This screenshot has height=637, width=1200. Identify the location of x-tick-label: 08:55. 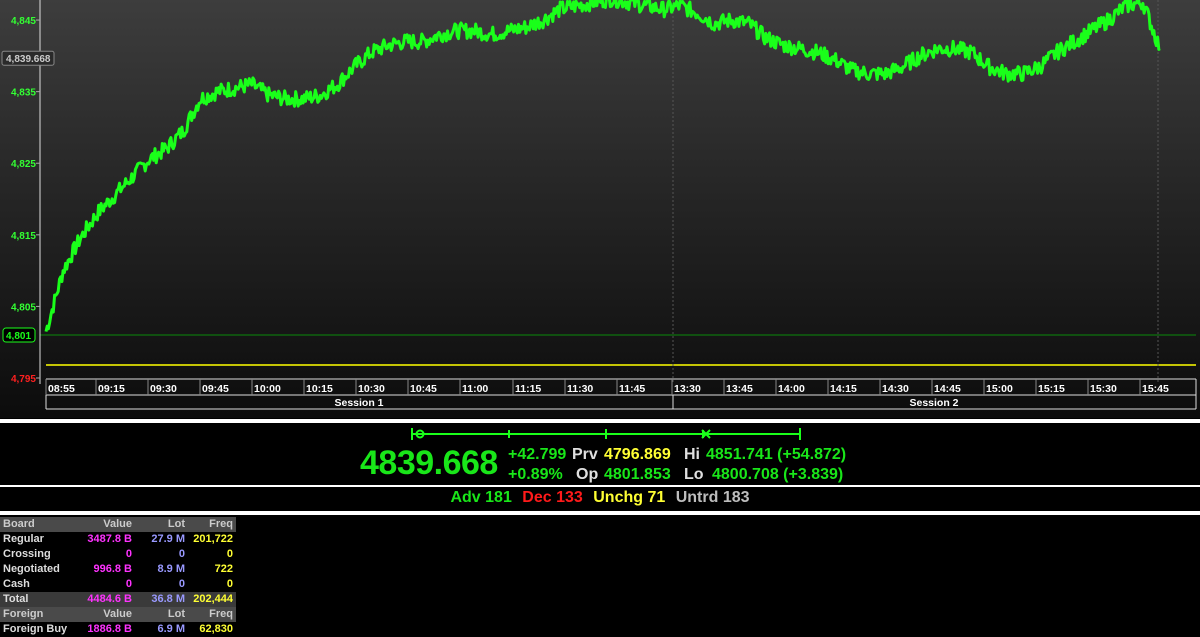
(61, 389).